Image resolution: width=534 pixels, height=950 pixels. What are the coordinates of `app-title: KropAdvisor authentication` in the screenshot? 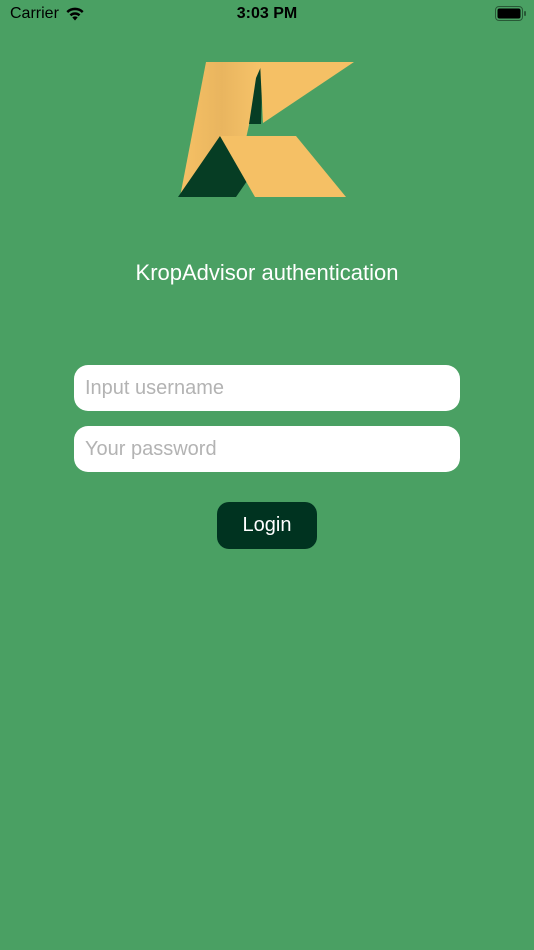 It's located at (267, 272).